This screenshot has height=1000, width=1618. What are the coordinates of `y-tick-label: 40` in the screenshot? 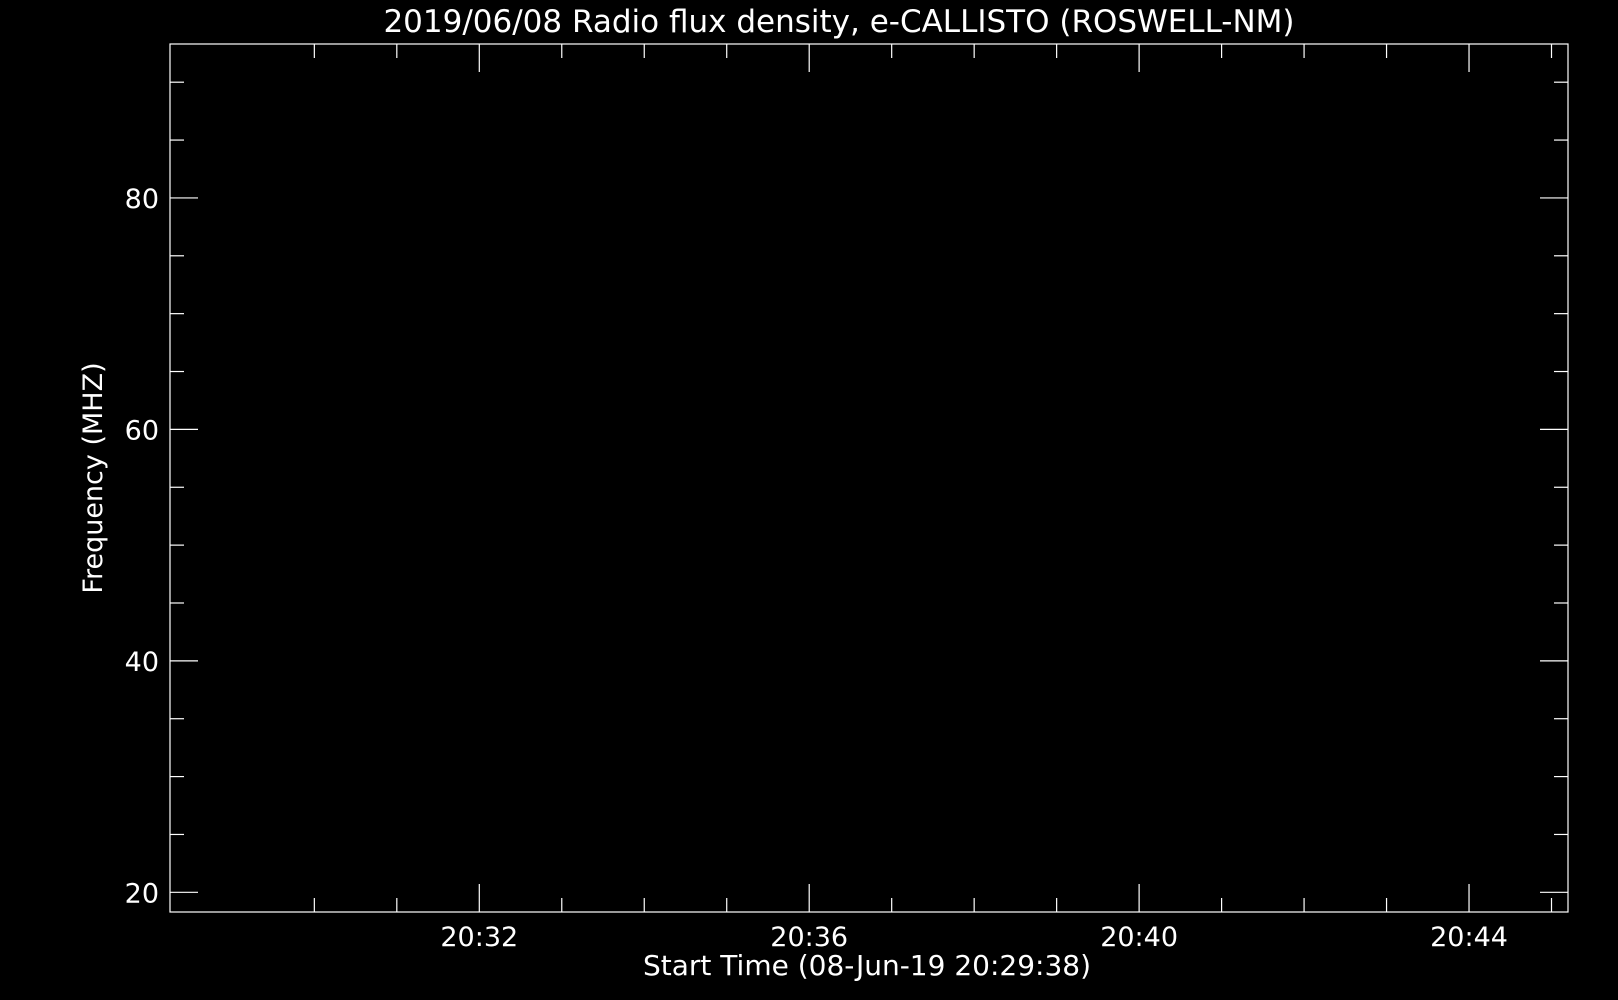 It's located at (142, 662).